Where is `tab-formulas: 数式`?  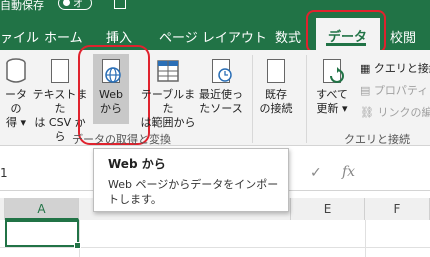
tab-formulas: 数式 is located at coordinates (288, 36).